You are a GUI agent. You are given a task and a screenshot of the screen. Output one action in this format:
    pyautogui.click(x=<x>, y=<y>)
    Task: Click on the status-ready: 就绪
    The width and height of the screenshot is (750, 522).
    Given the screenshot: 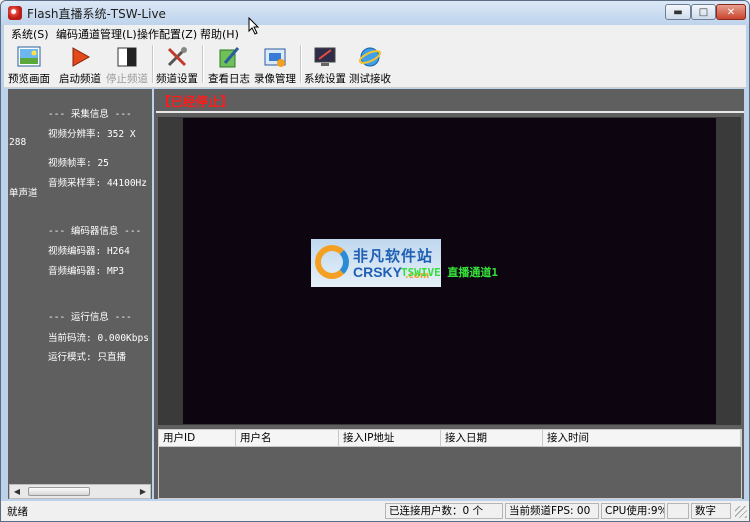 What is the action you would take?
    pyautogui.click(x=17, y=512)
    